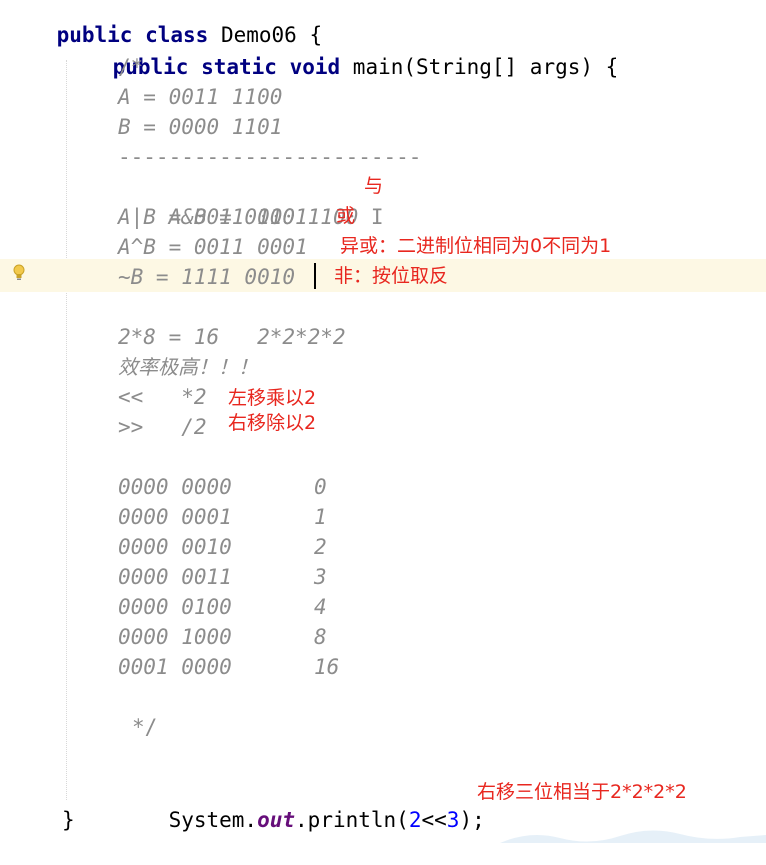 This screenshot has height=865, width=766. Describe the element at coordinates (213, 820) in the screenshot. I see `system-class: System.` at that location.